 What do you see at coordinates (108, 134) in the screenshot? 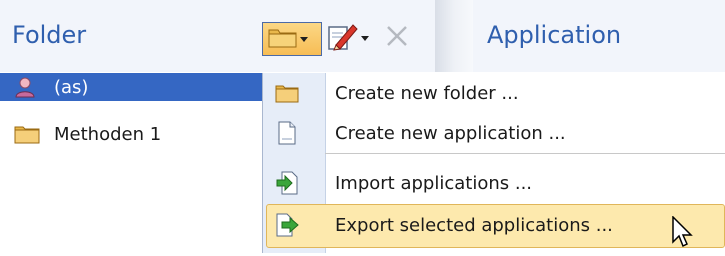
I see `tree-item-label: Methoden 1` at bounding box center [108, 134].